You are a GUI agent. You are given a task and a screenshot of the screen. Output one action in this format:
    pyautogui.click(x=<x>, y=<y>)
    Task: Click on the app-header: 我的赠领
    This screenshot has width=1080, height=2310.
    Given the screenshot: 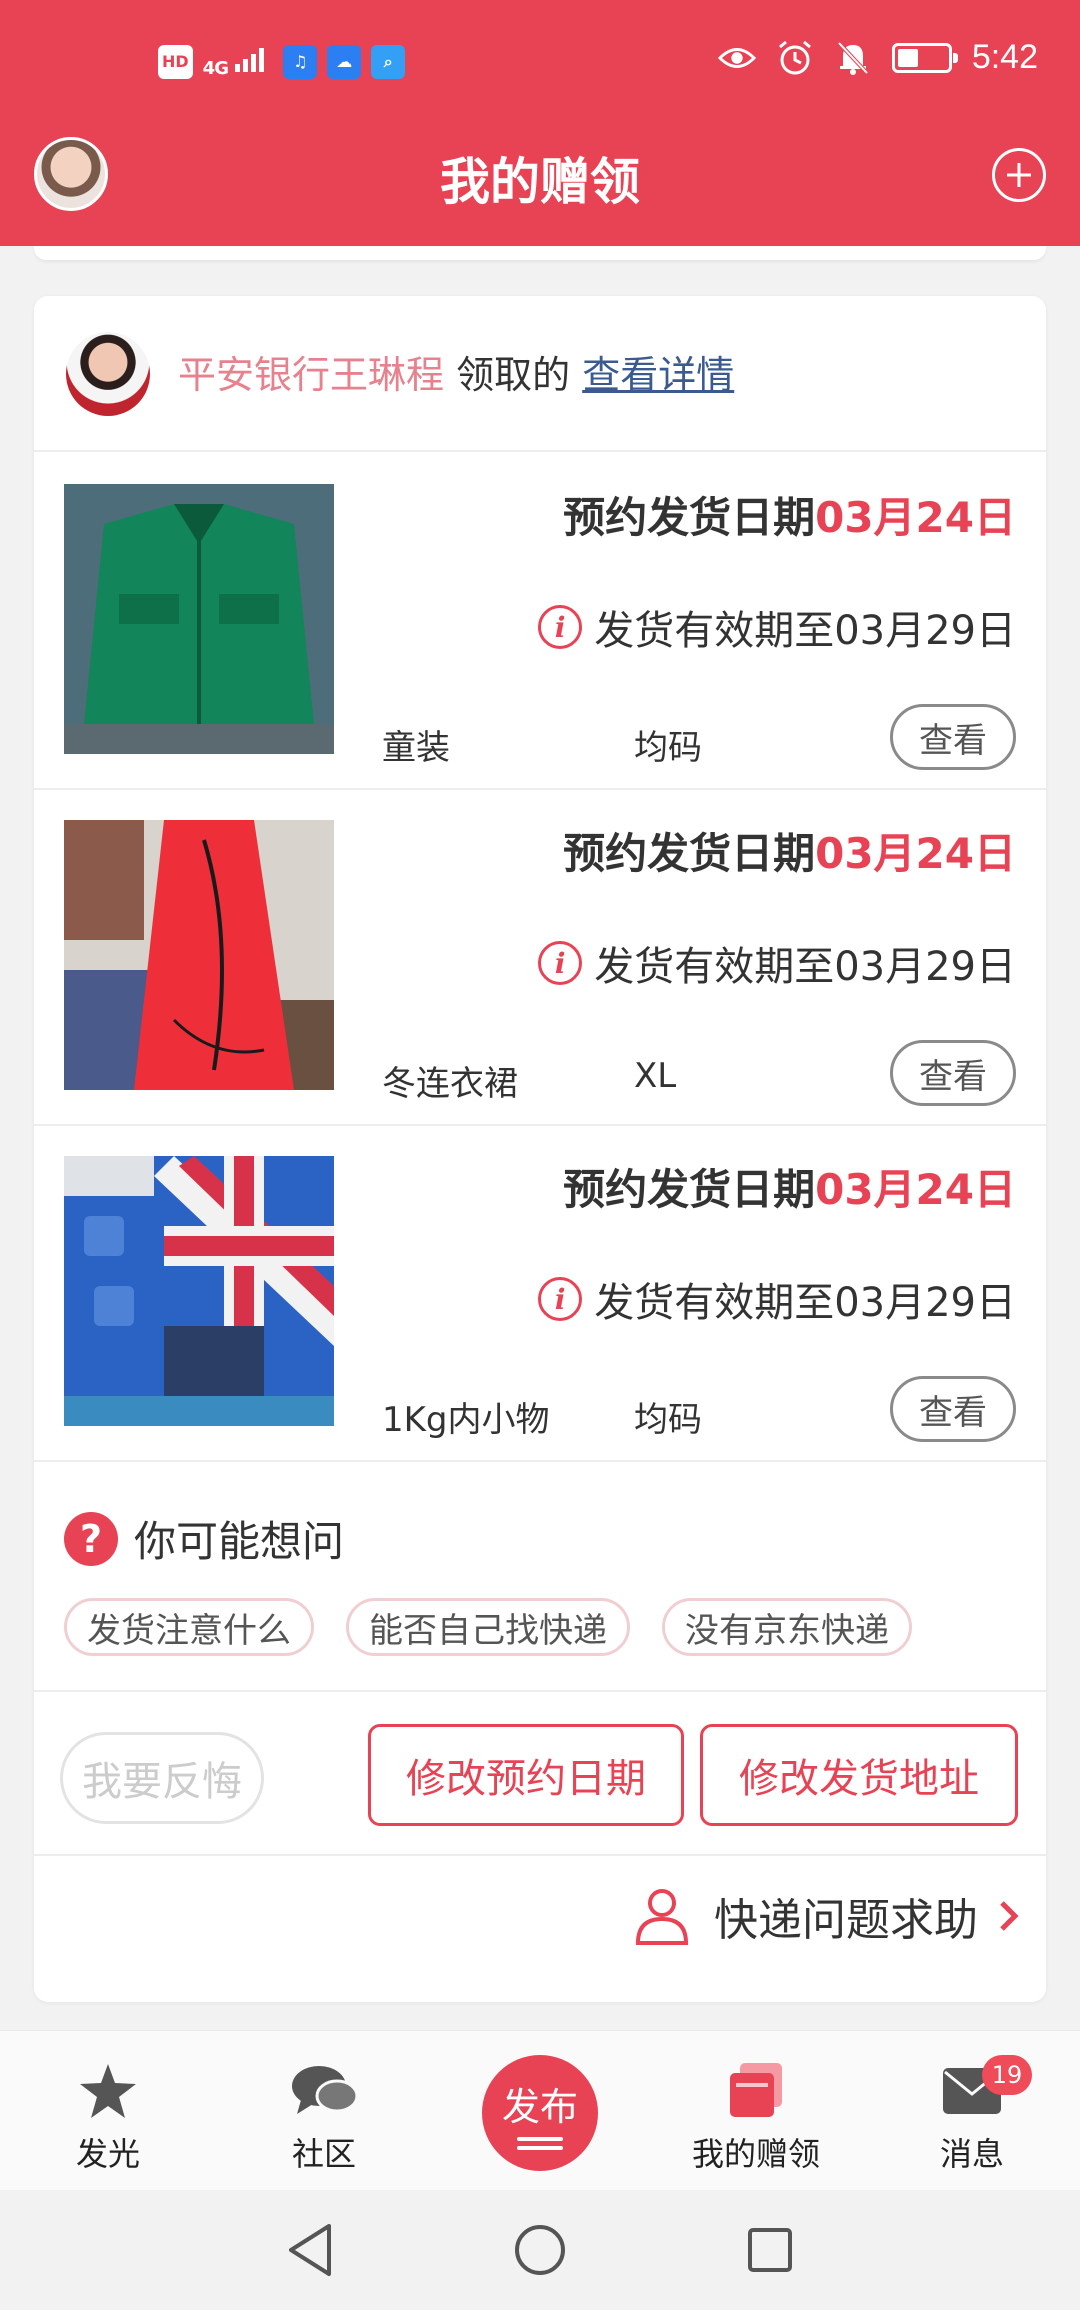 What is the action you would take?
    pyautogui.click(x=540, y=183)
    